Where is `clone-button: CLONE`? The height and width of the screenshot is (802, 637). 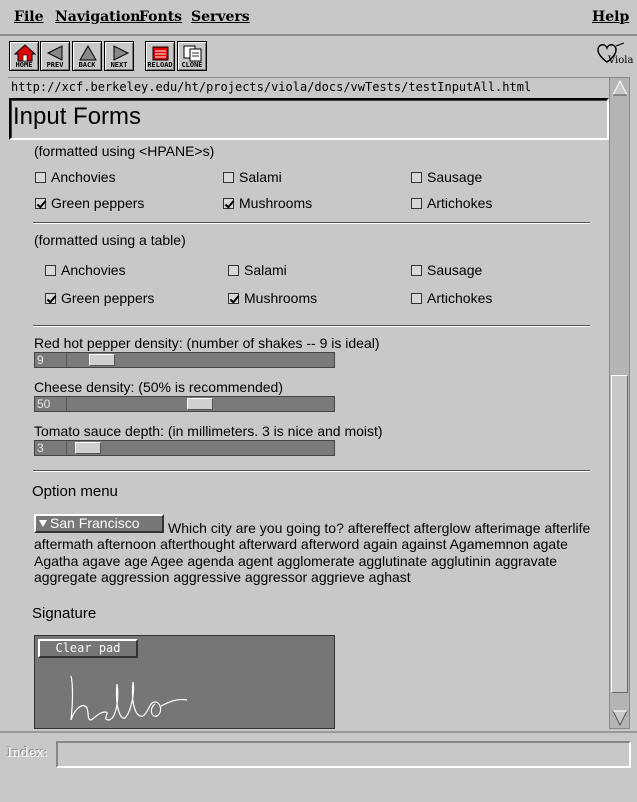 clone-button: CLONE is located at coordinates (192, 56).